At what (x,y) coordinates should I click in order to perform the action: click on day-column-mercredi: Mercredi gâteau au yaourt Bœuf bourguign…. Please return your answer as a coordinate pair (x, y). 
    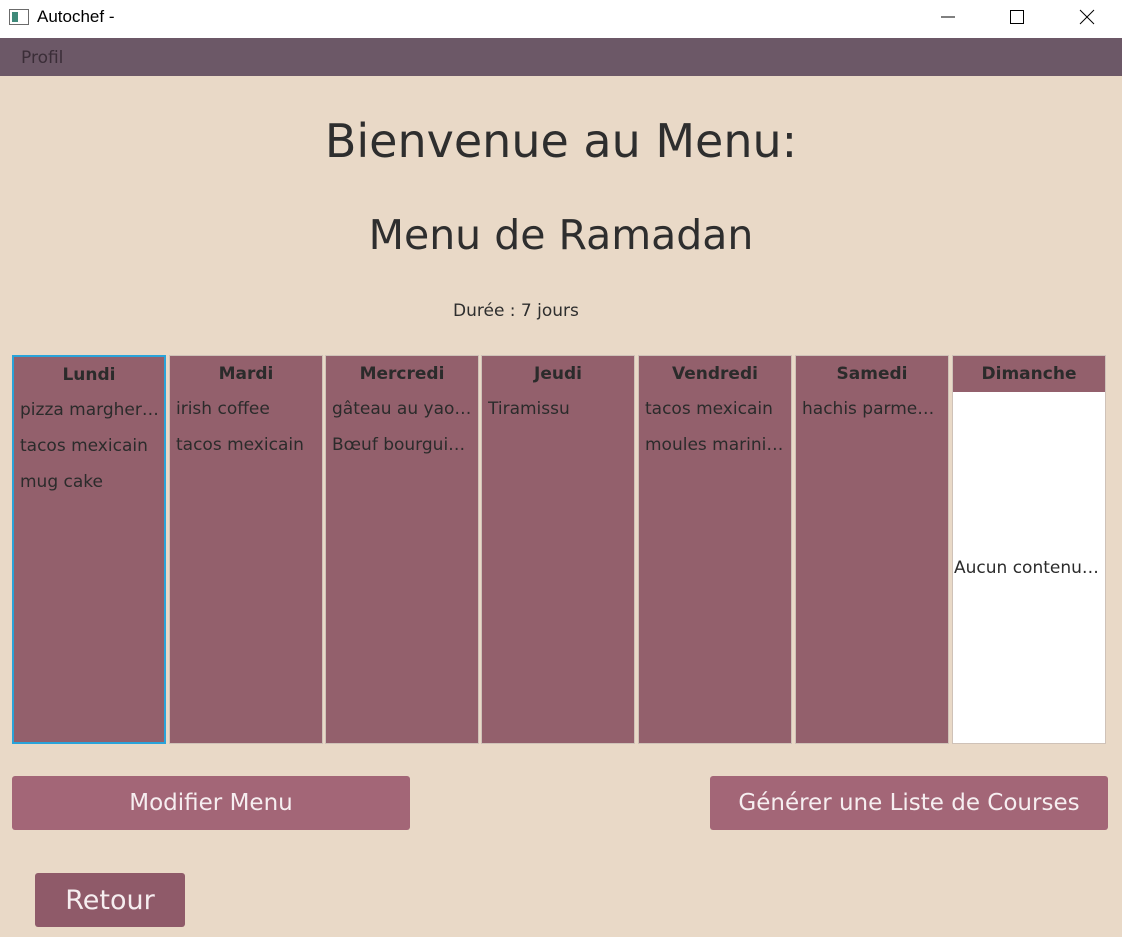
    Looking at the image, I should click on (402, 549).